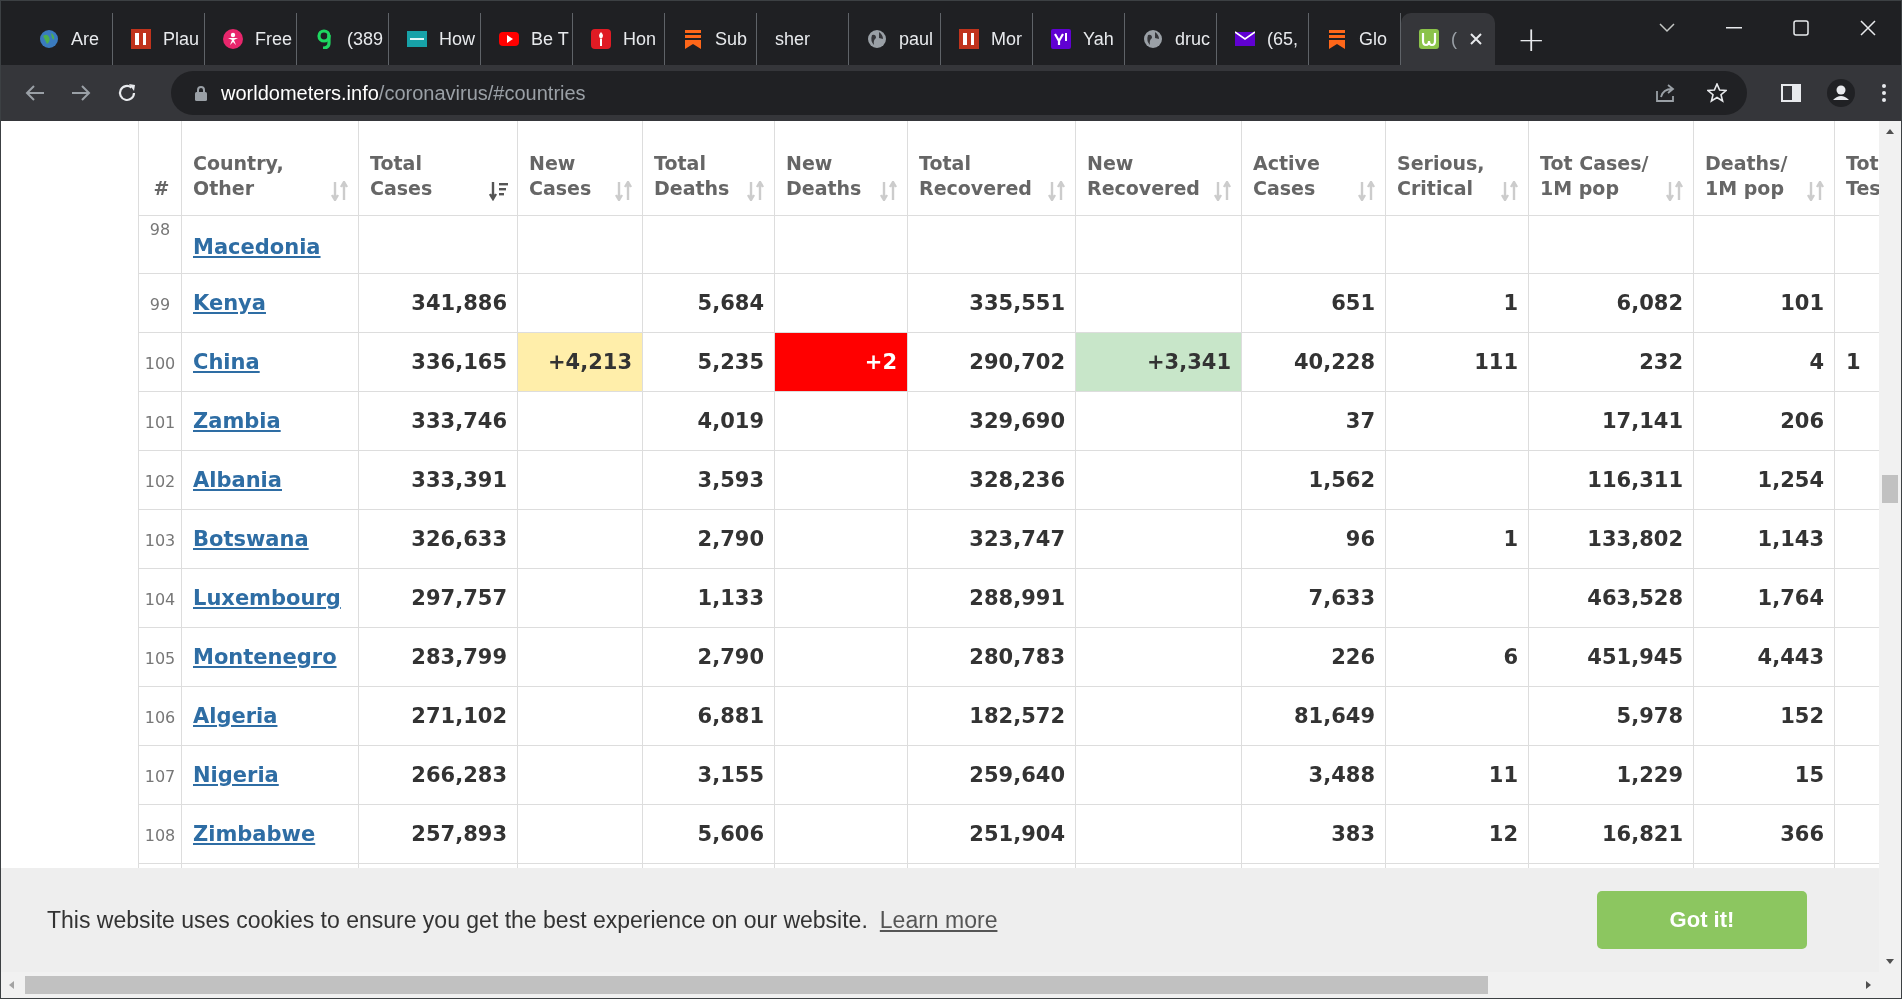 This screenshot has height=999, width=1902. I want to click on table-cell: 1,562, so click(1341, 480).